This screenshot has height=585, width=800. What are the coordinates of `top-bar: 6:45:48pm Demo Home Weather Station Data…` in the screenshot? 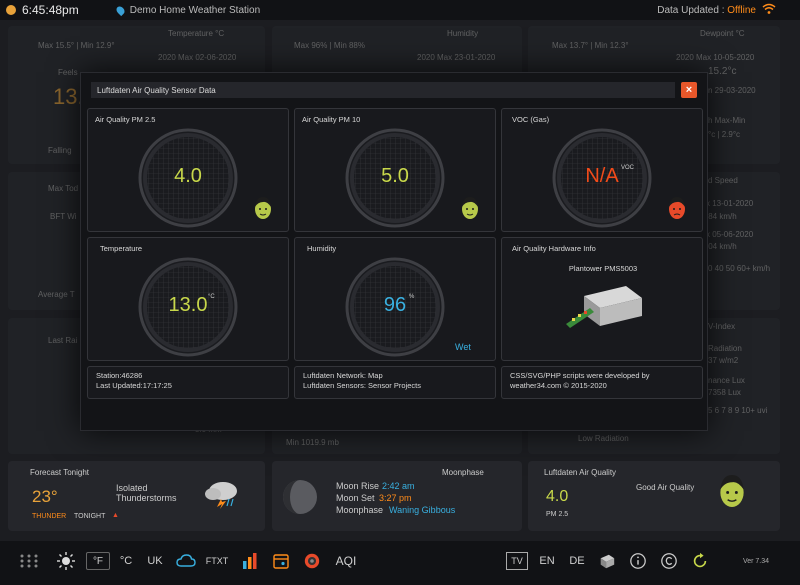 It's located at (400, 10).